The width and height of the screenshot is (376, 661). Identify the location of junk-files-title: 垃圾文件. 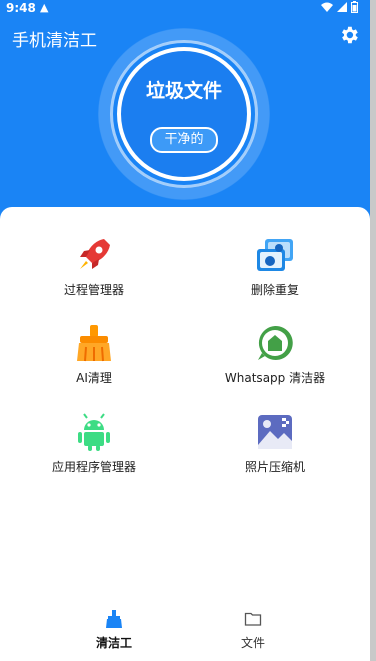
(183, 91).